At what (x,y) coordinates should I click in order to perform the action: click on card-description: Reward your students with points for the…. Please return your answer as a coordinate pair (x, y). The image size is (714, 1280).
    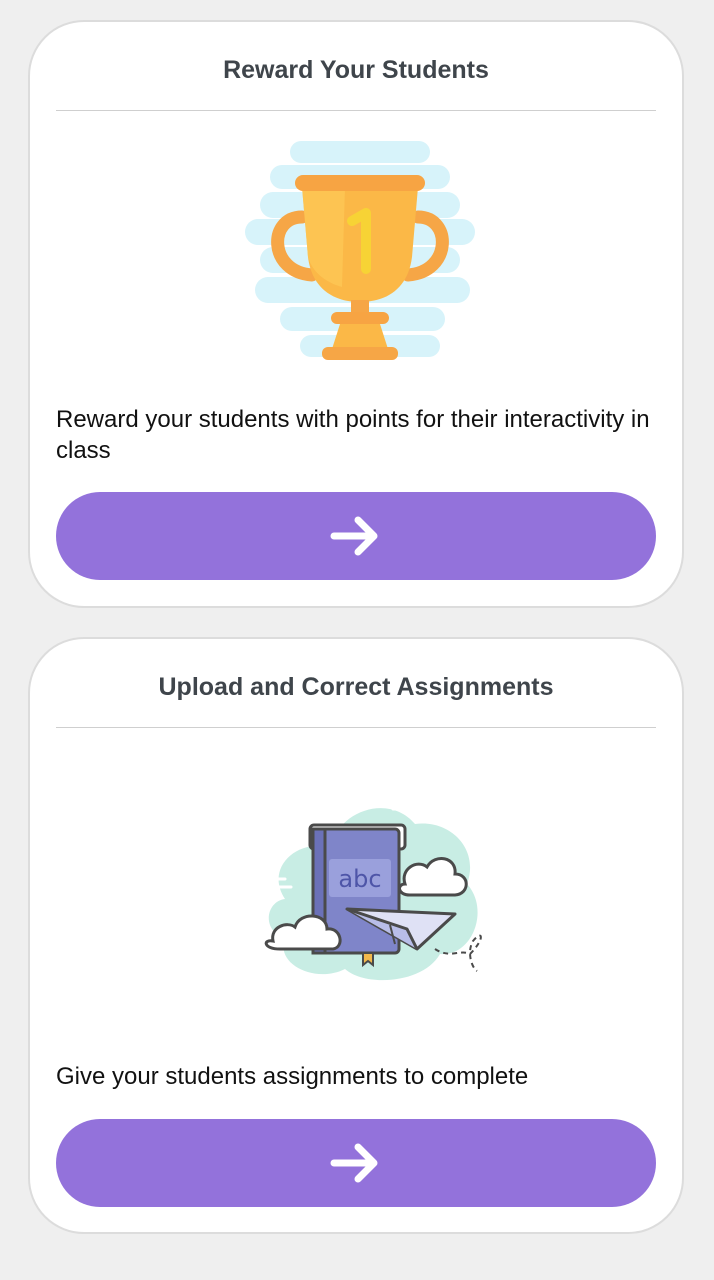
    Looking at the image, I should click on (353, 435).